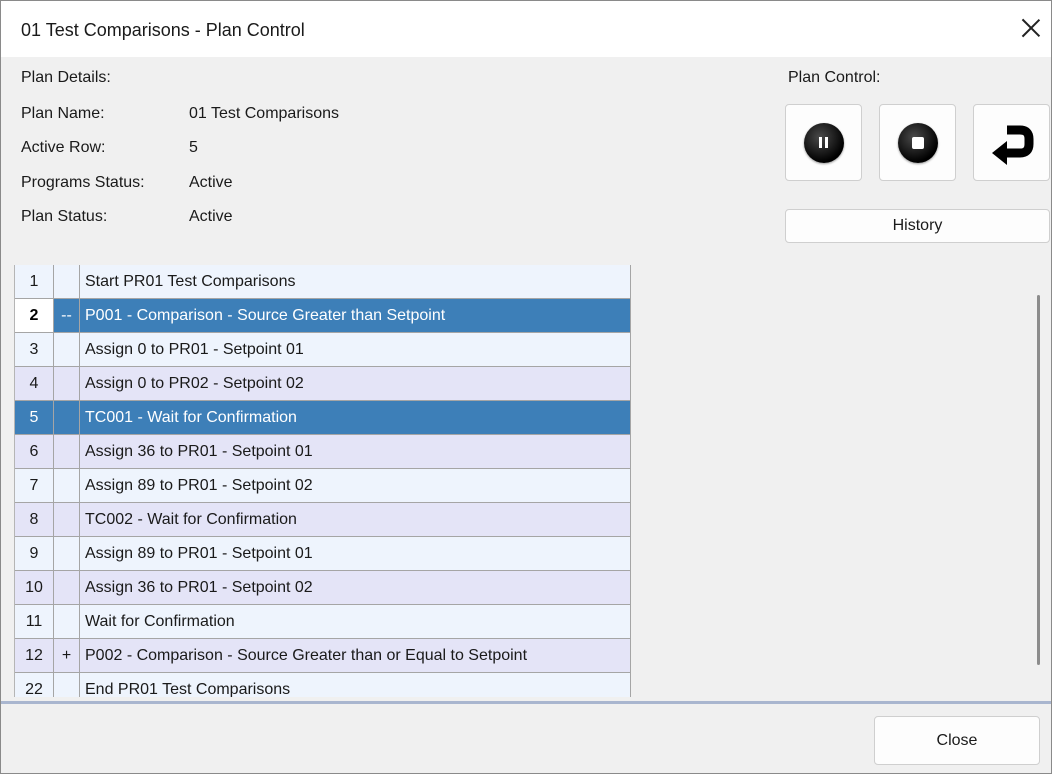  What do you see at coordinates (34, 685) in the screenshot?
I see `row-number: 22` at bounding box center [34, 685].